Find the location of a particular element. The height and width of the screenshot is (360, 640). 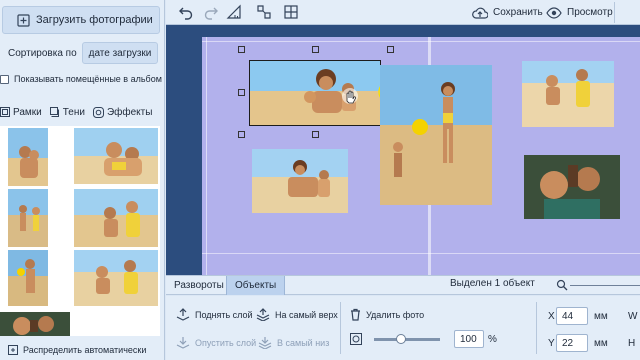

x-input: 44 is located at coordinates (572, 316).